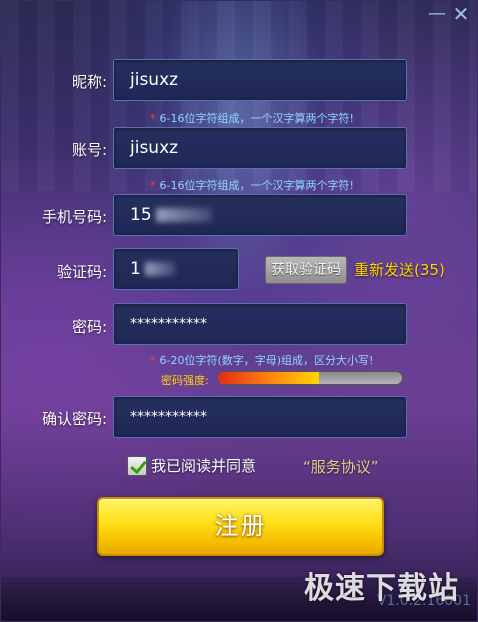  I want to click on minimize-icon: —, so click(437, 15).